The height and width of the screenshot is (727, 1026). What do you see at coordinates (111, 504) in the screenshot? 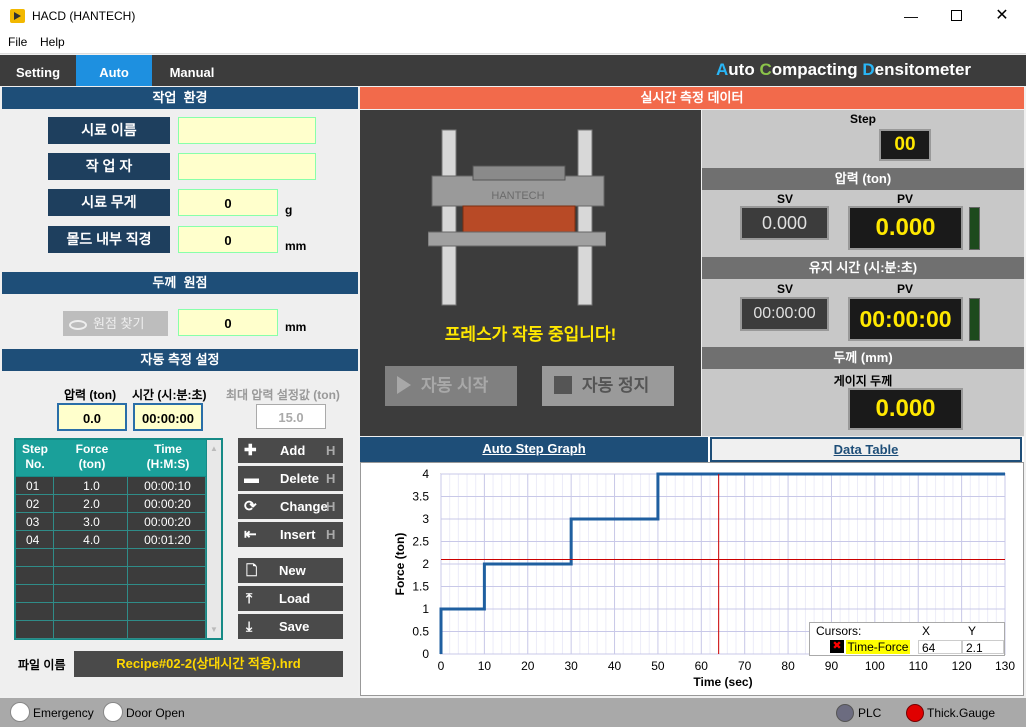
I see `table-row: 02 2.0 00:00:20` at bounding box center [111, 504].